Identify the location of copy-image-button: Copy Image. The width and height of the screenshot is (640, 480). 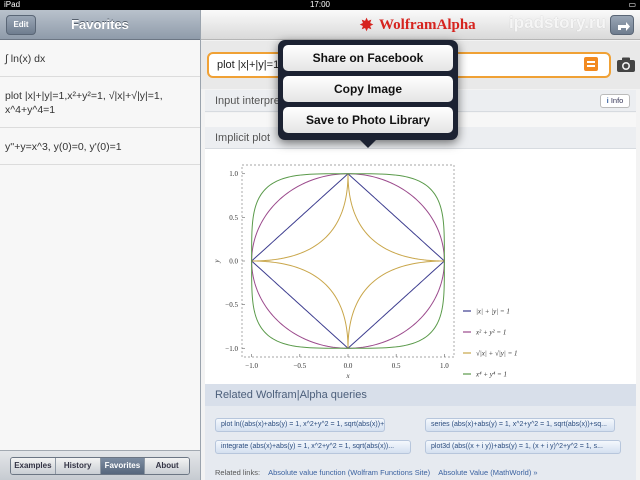
(368, 89).